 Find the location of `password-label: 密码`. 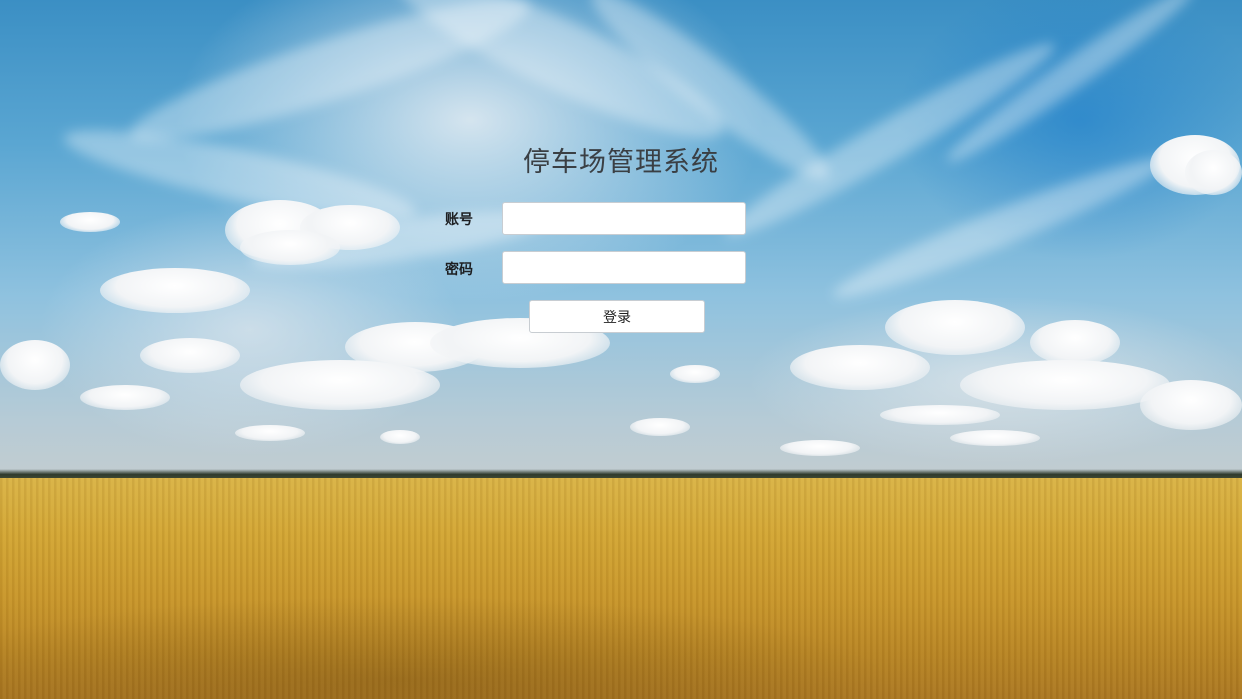

password-label: 密码 is located at coordinates (459, 270).